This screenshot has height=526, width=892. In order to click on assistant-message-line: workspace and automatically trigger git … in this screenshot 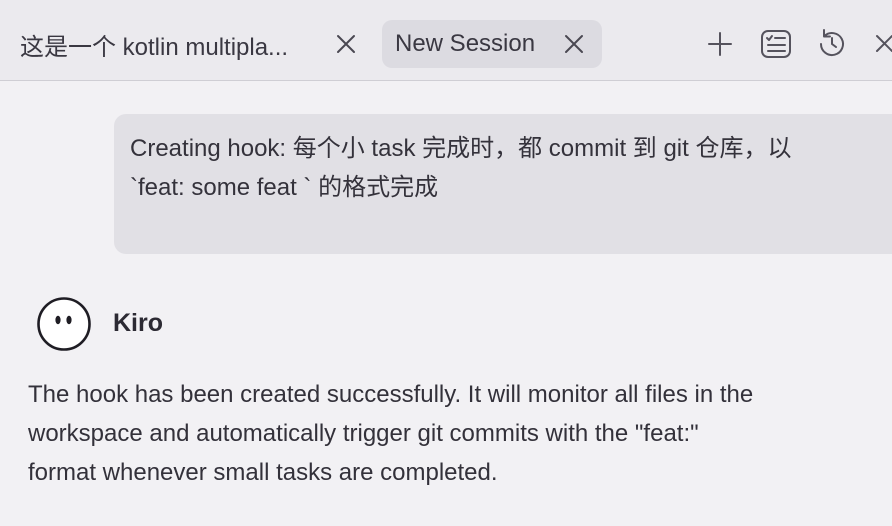, I will do `click(363, 433)`.